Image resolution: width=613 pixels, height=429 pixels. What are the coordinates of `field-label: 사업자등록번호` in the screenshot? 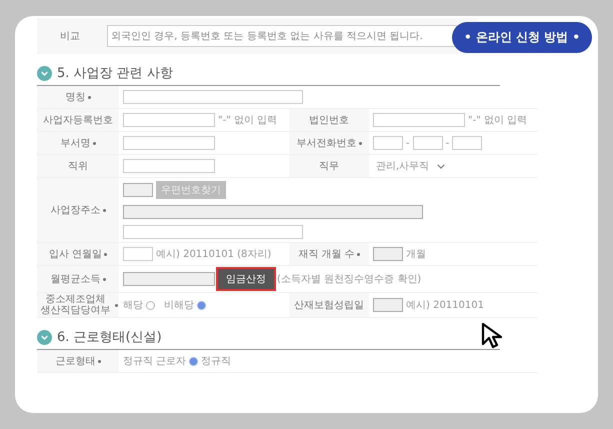 It's located at (78, 120).